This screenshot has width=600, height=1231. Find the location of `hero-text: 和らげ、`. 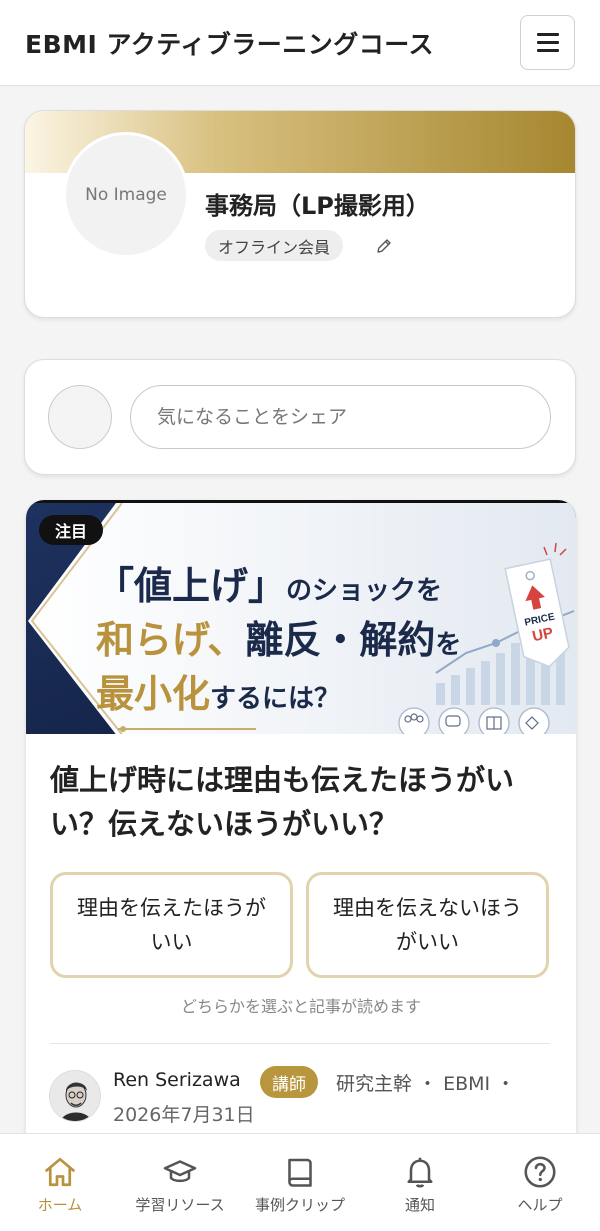

hero-text: 和らげ、 is located at coordinates (171, 640).